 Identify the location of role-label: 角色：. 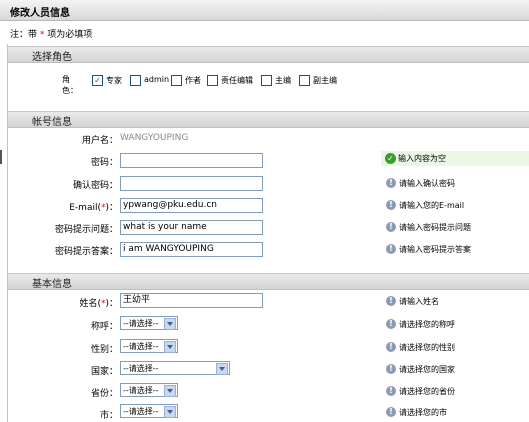
(70, 85).